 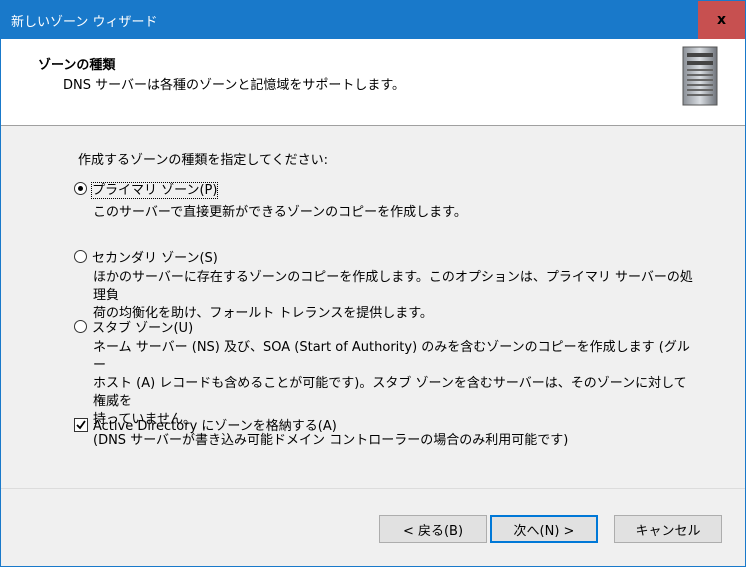 What do you see at coordinates (331, 440) in the screenshot?
I see `ad-store-description: (DNS サーバーが書き込み可能ドメイン コントローラーの場合のみ利用可能です)` at bounding box center [331, 440].